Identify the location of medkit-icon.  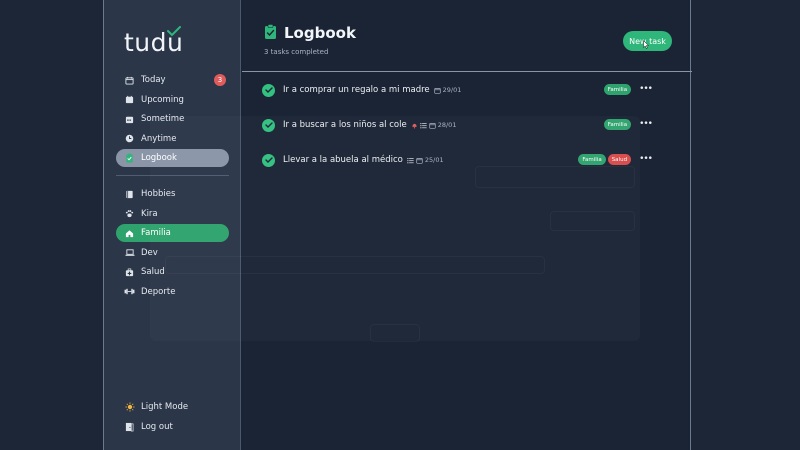
(129, 272).